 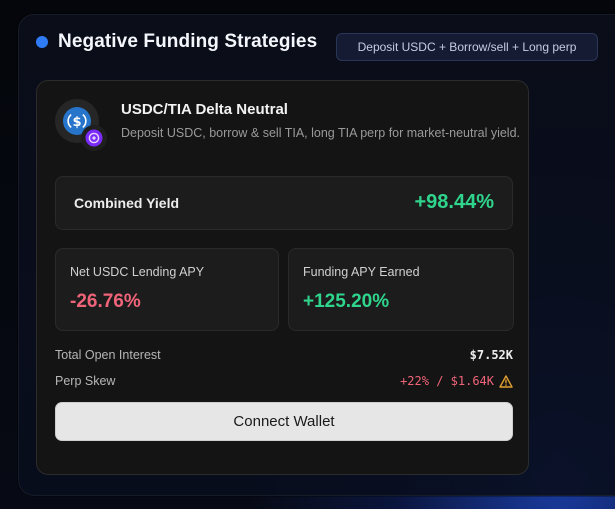 What do you see at coordinates (401, 289) in the screenshot?
I see `funding-apy-box: Funding APY Earned +125.20%` at bounding box center [401, 289].